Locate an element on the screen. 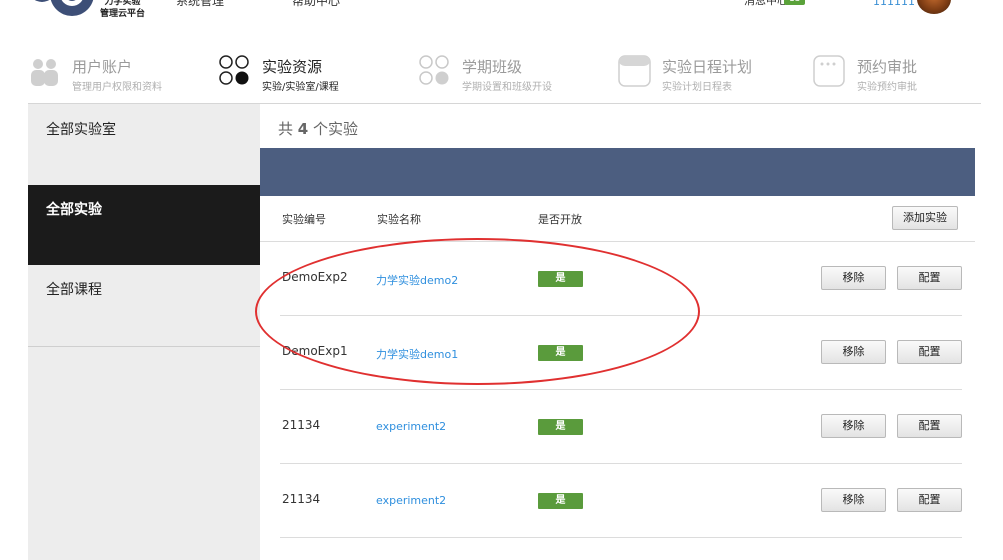 The image size is (1003, 560). module-semester-class: 学期班级 学期设置和班级开设 is located at coordinates (518, 74).